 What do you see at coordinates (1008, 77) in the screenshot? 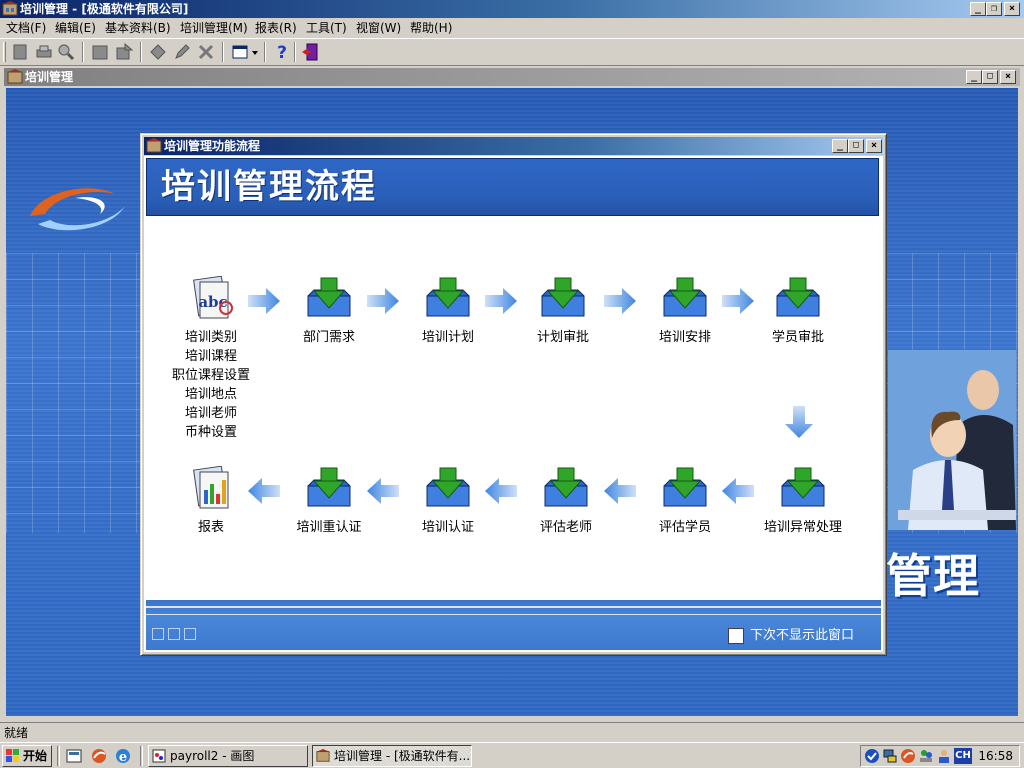
I see `mdi-close-button: ×` at bounding box center [1008, 77].